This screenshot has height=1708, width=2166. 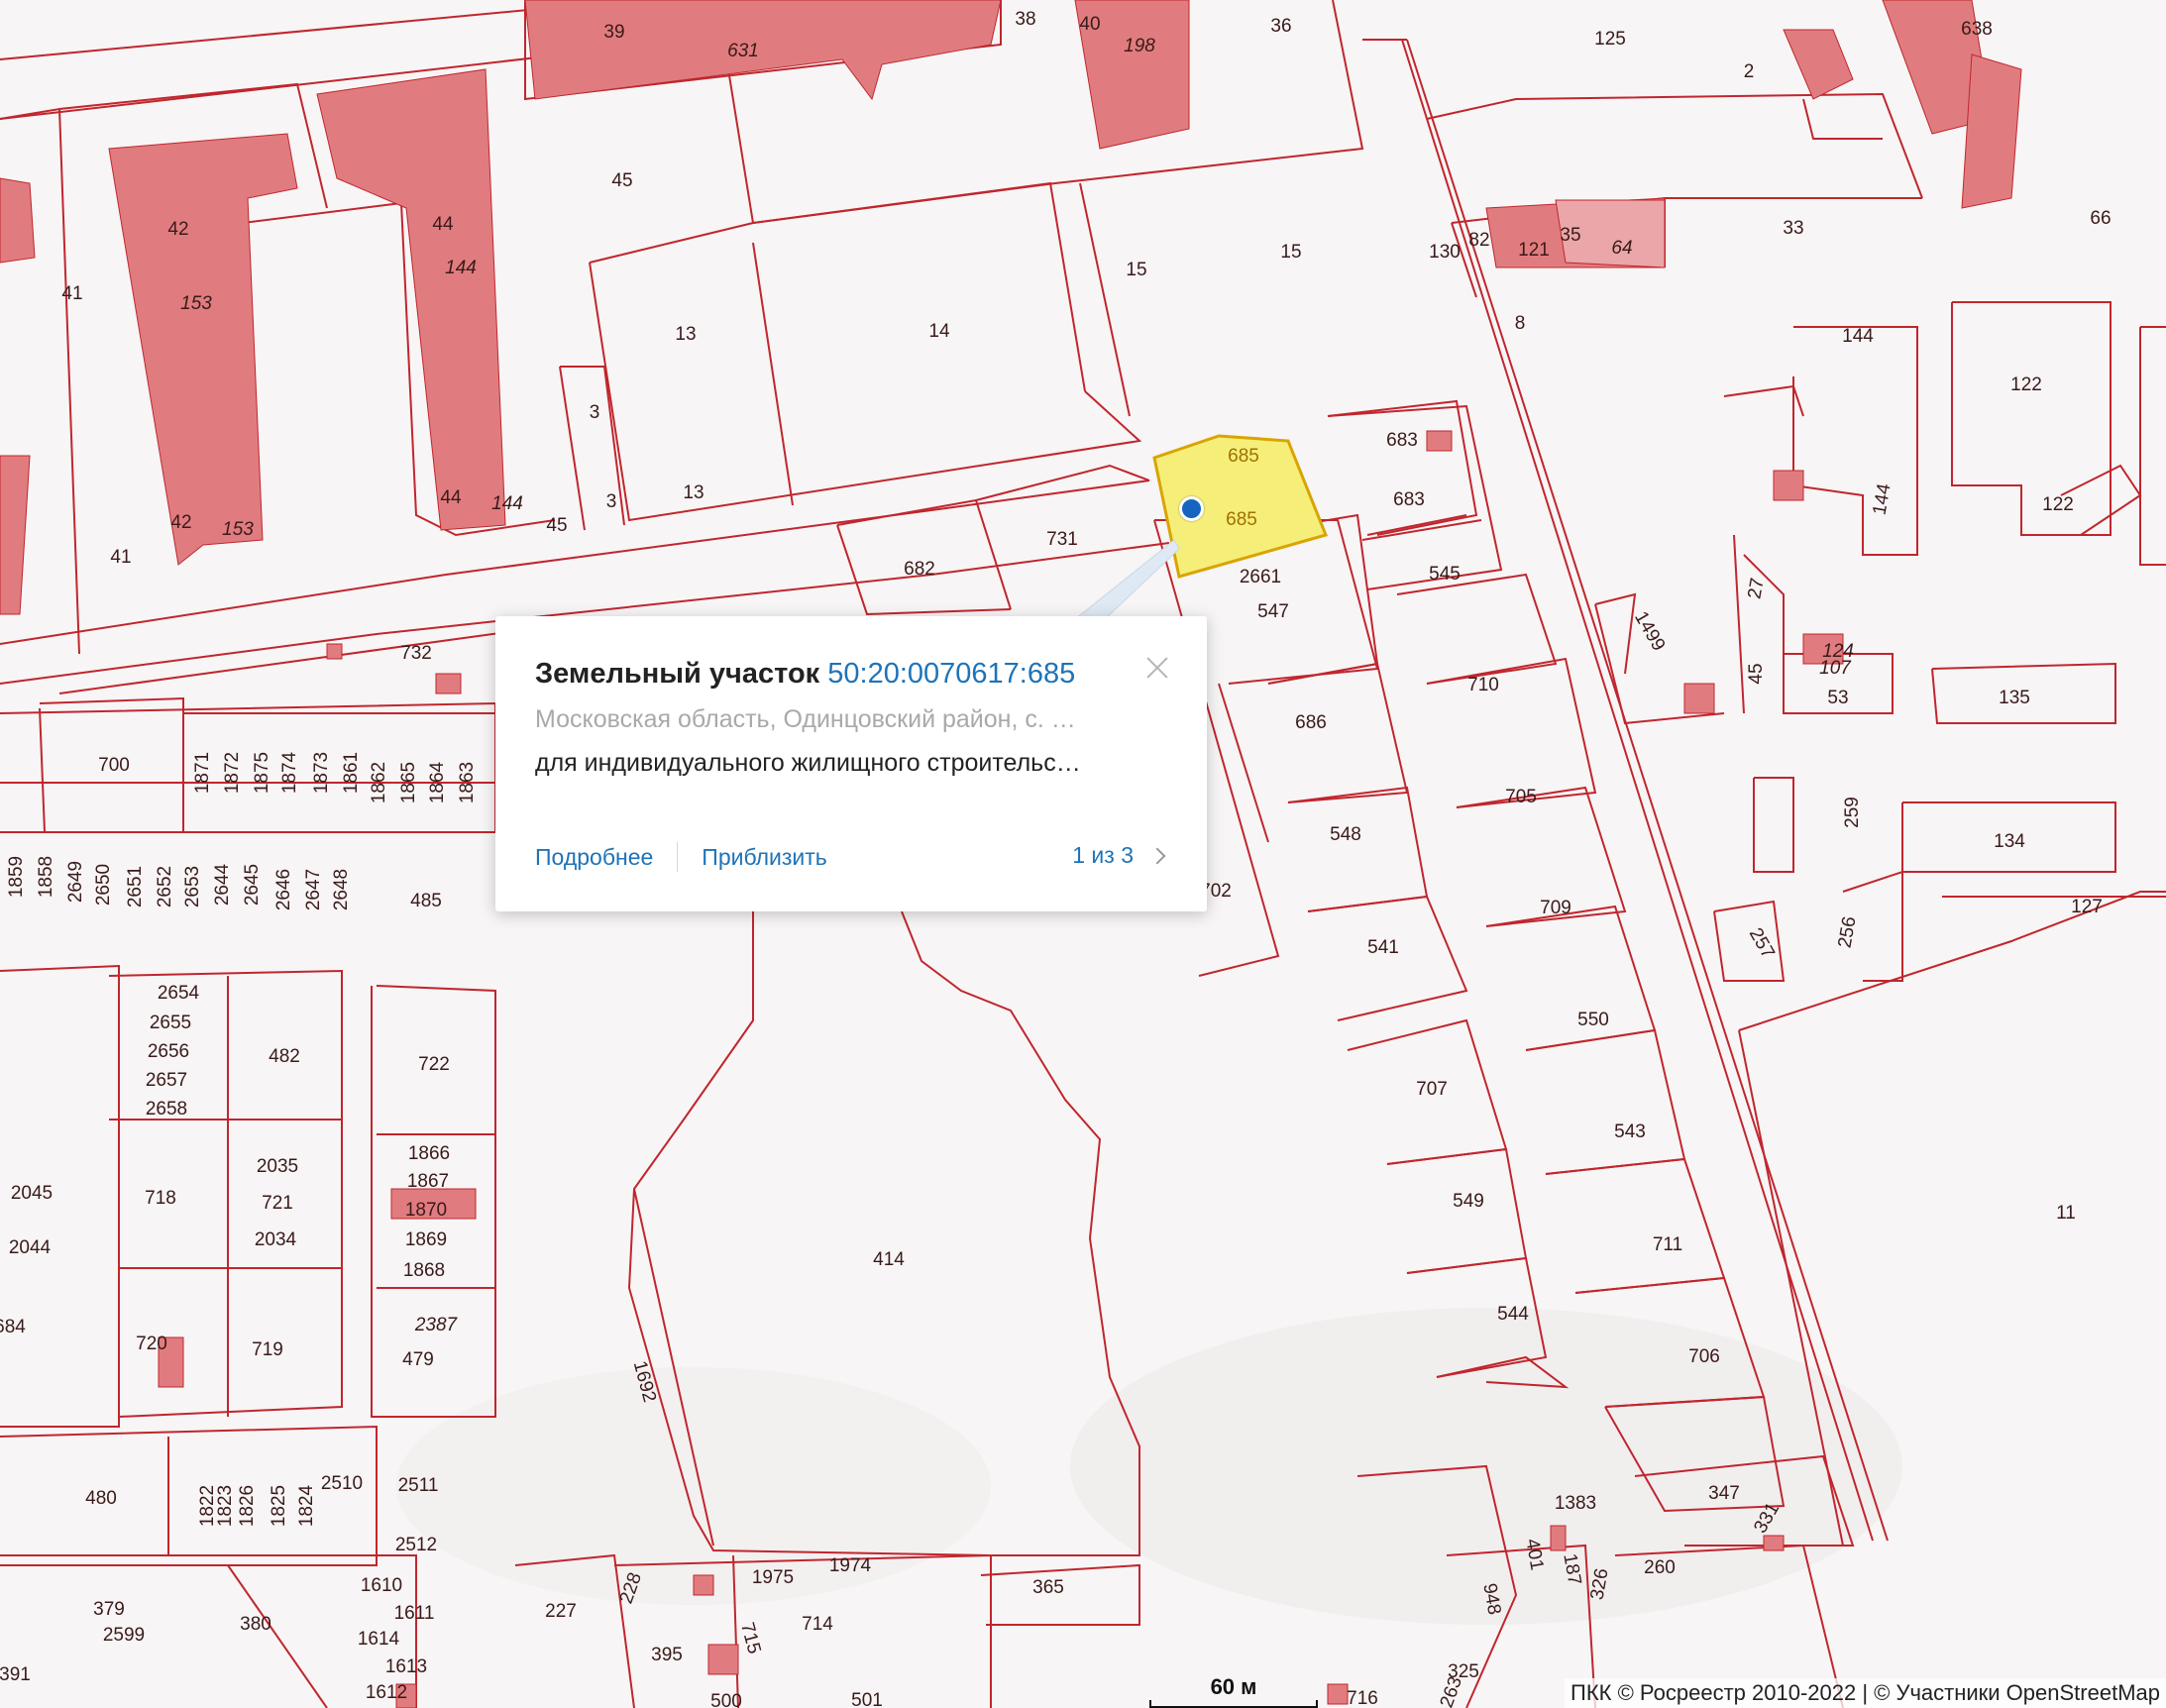 I want to click on parcel-label: 36, so click(x=1280, y=26).